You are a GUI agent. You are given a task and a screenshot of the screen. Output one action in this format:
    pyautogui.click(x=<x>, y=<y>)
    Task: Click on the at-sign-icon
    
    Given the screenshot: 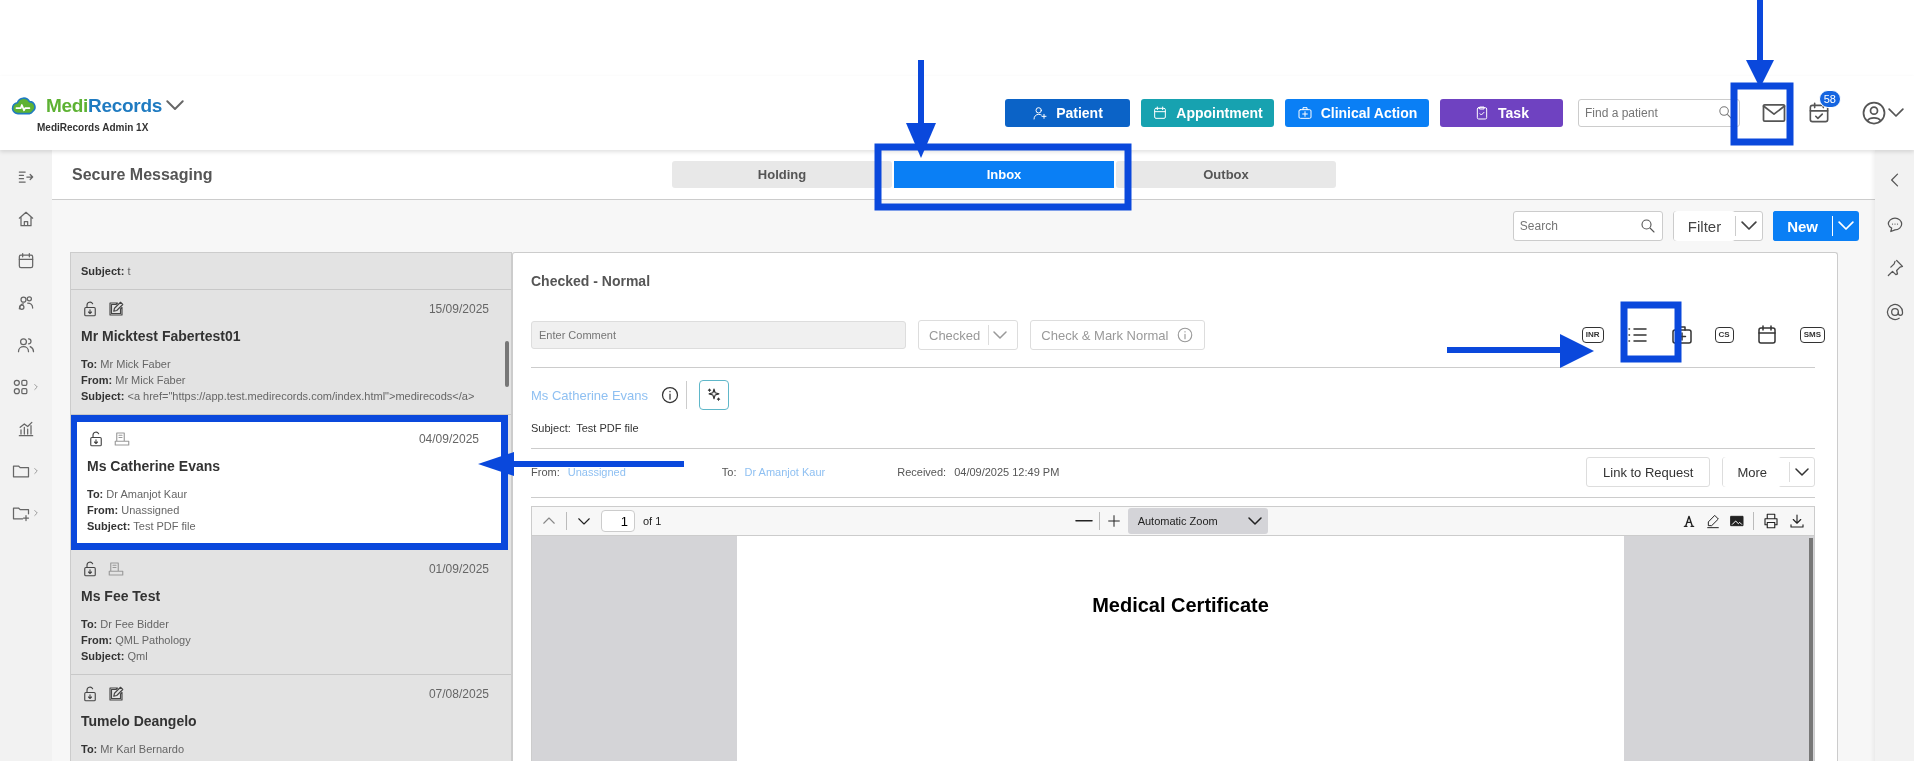 What is the action you would take?
    pyautogui.click(x=1894, y=312)
    